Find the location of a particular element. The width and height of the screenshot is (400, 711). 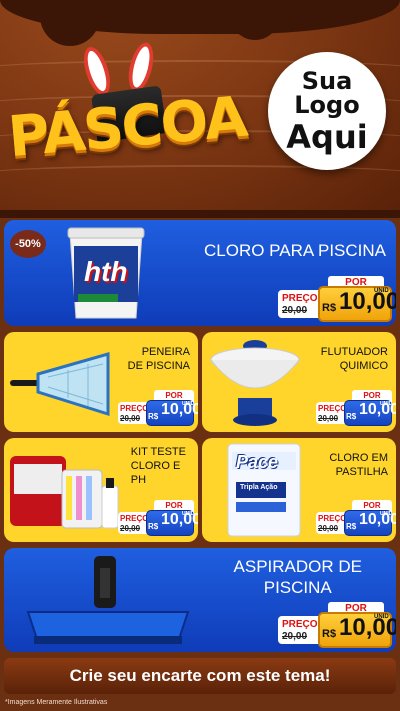

product-name-line: CLORO E is located at coordinates (155, 465).